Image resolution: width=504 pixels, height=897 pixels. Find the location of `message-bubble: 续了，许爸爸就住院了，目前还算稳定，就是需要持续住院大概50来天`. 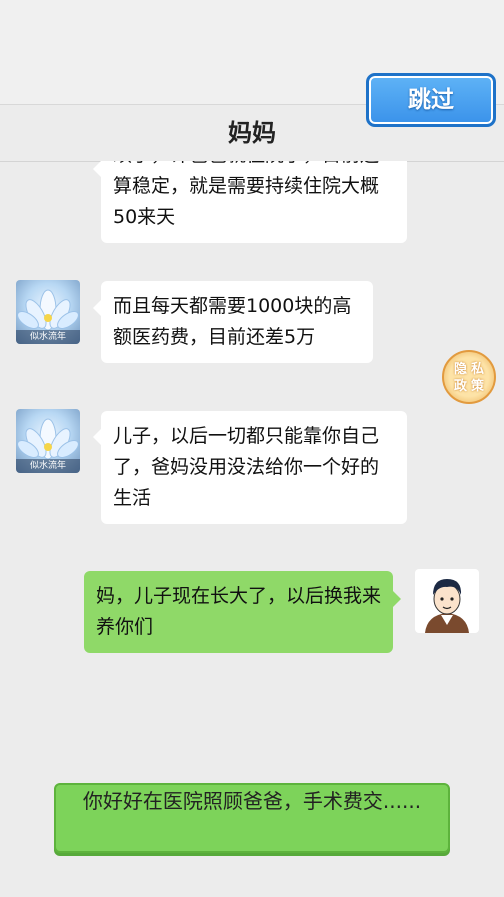

message-bubble: 续了，许爸爸就住院了，目前还算稳定，就是需要持续住院大概50来天 is located at coordinates (254, 202).